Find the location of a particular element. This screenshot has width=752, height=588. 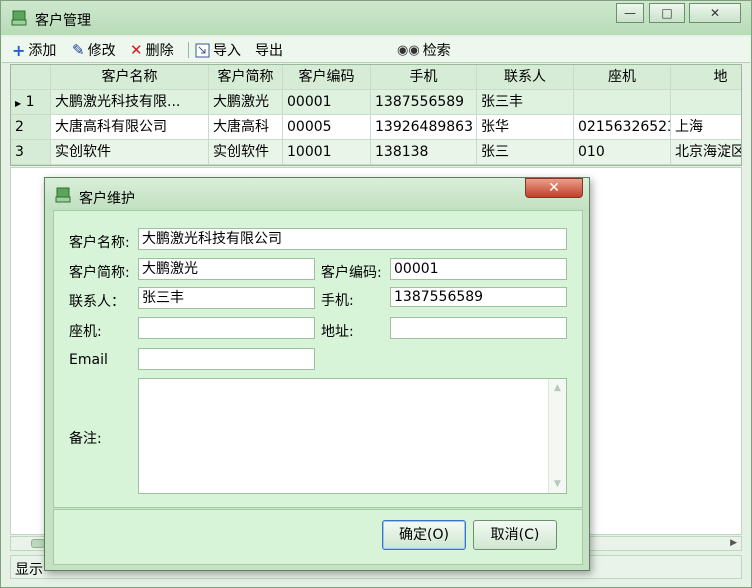

table-cell: 00005 is located at coordinates (327, 127).